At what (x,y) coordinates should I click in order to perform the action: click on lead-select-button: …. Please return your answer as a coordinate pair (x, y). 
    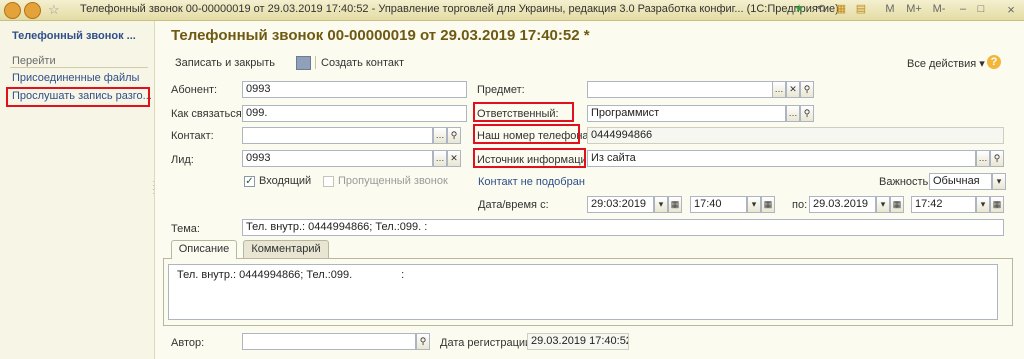
    Looking at the image, I should click on (440, 158).